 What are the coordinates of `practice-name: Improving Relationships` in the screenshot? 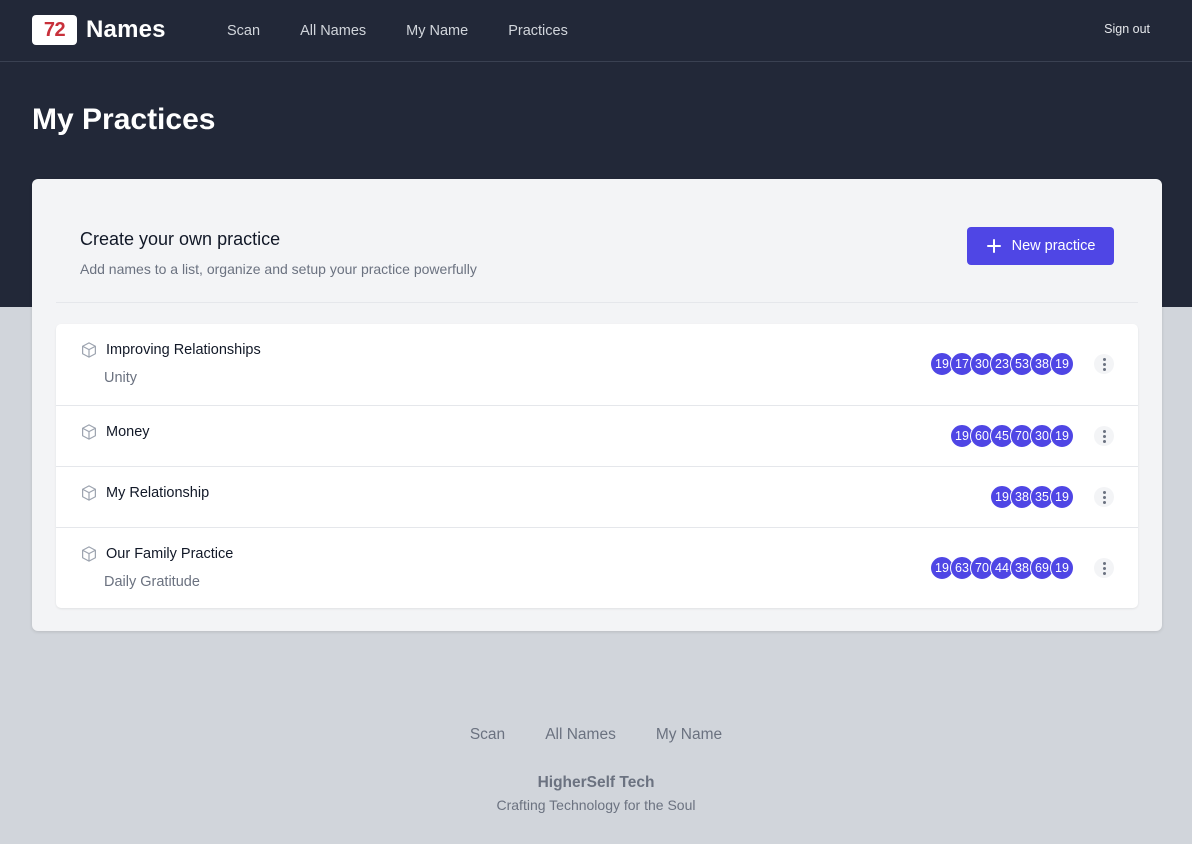 It's located at (183, 350).